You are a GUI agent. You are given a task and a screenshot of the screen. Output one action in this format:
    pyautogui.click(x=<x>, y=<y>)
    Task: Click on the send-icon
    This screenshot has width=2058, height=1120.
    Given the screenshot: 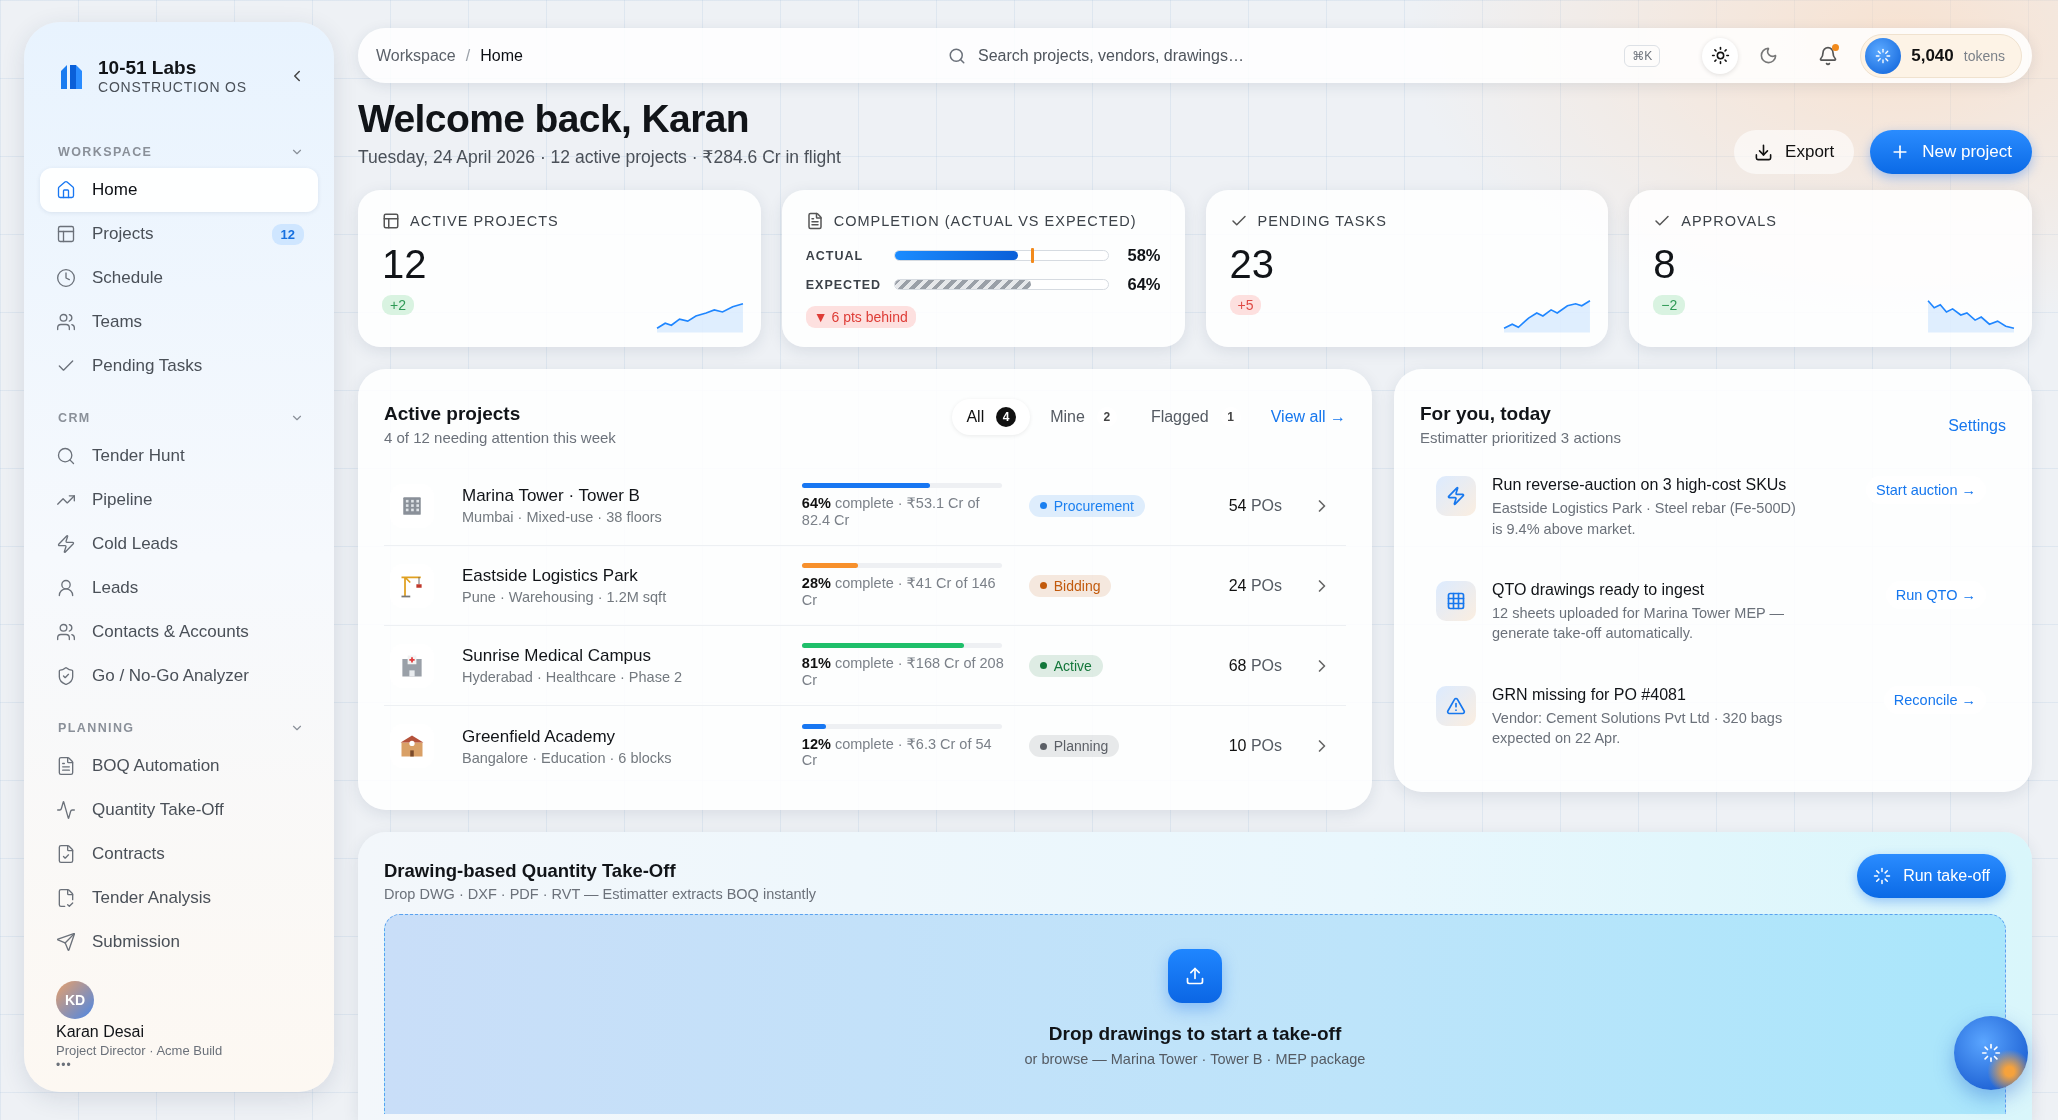 What is the action you would take?
    pyautogui.click(x=66, y=942)
    